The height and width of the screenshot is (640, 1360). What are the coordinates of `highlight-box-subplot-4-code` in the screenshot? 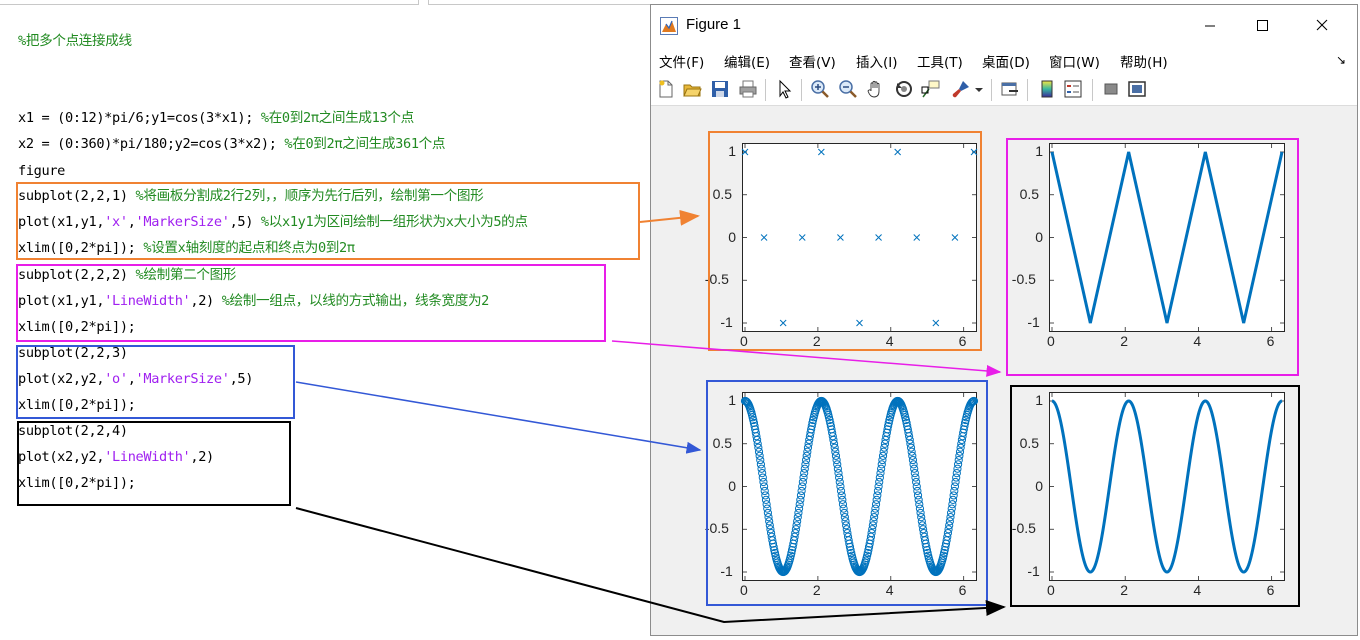 It's located at (154, 463).